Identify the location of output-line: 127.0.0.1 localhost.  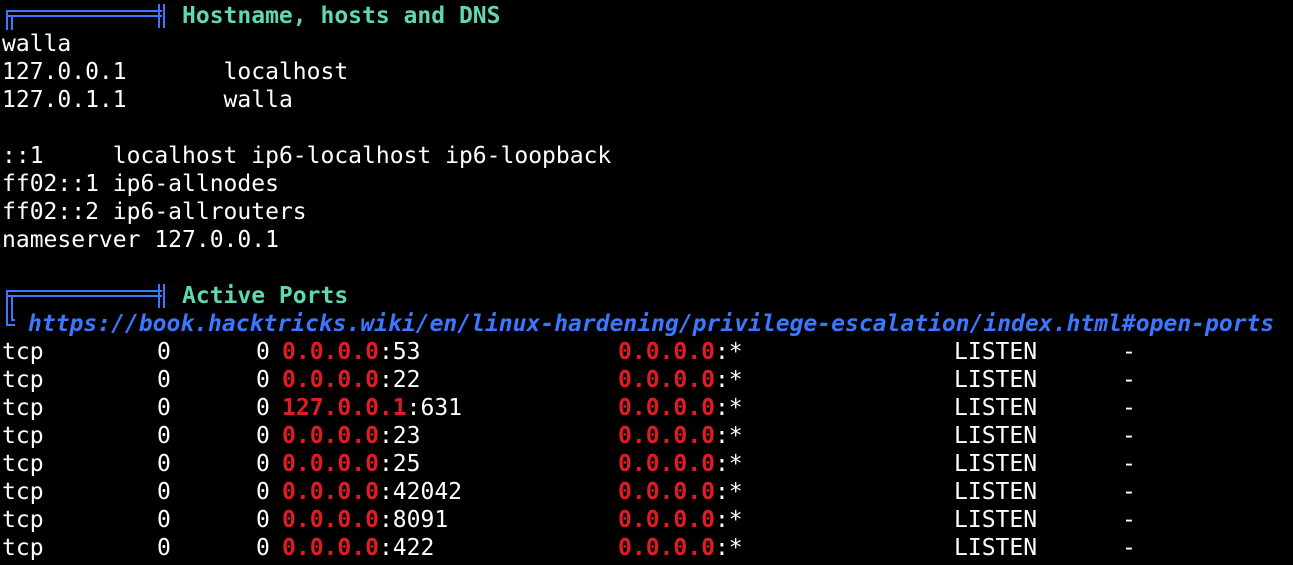
(175, 72).